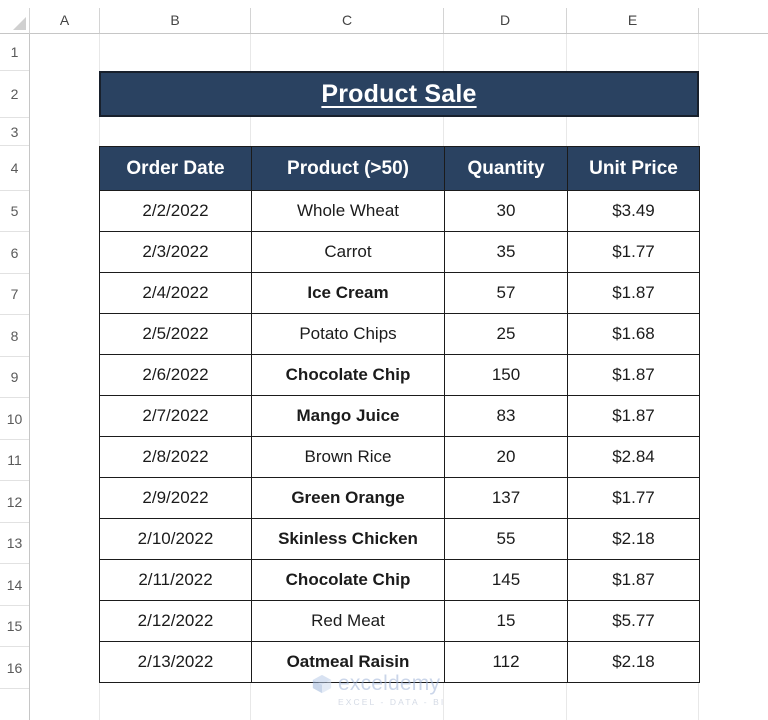 The width and height of the screenshot is (768, 720). Describe the element at coordinates (175, 168) in the screenshot. I see `column-header-order-date: Order Date` at that location.